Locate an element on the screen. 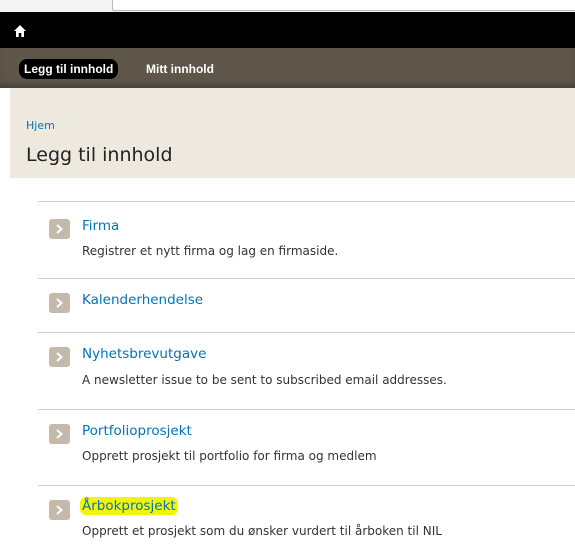 The width and height of the screenshot is (575, 552). content-type-link: Portfolioprosjekt is located at coordinates (137, 431).